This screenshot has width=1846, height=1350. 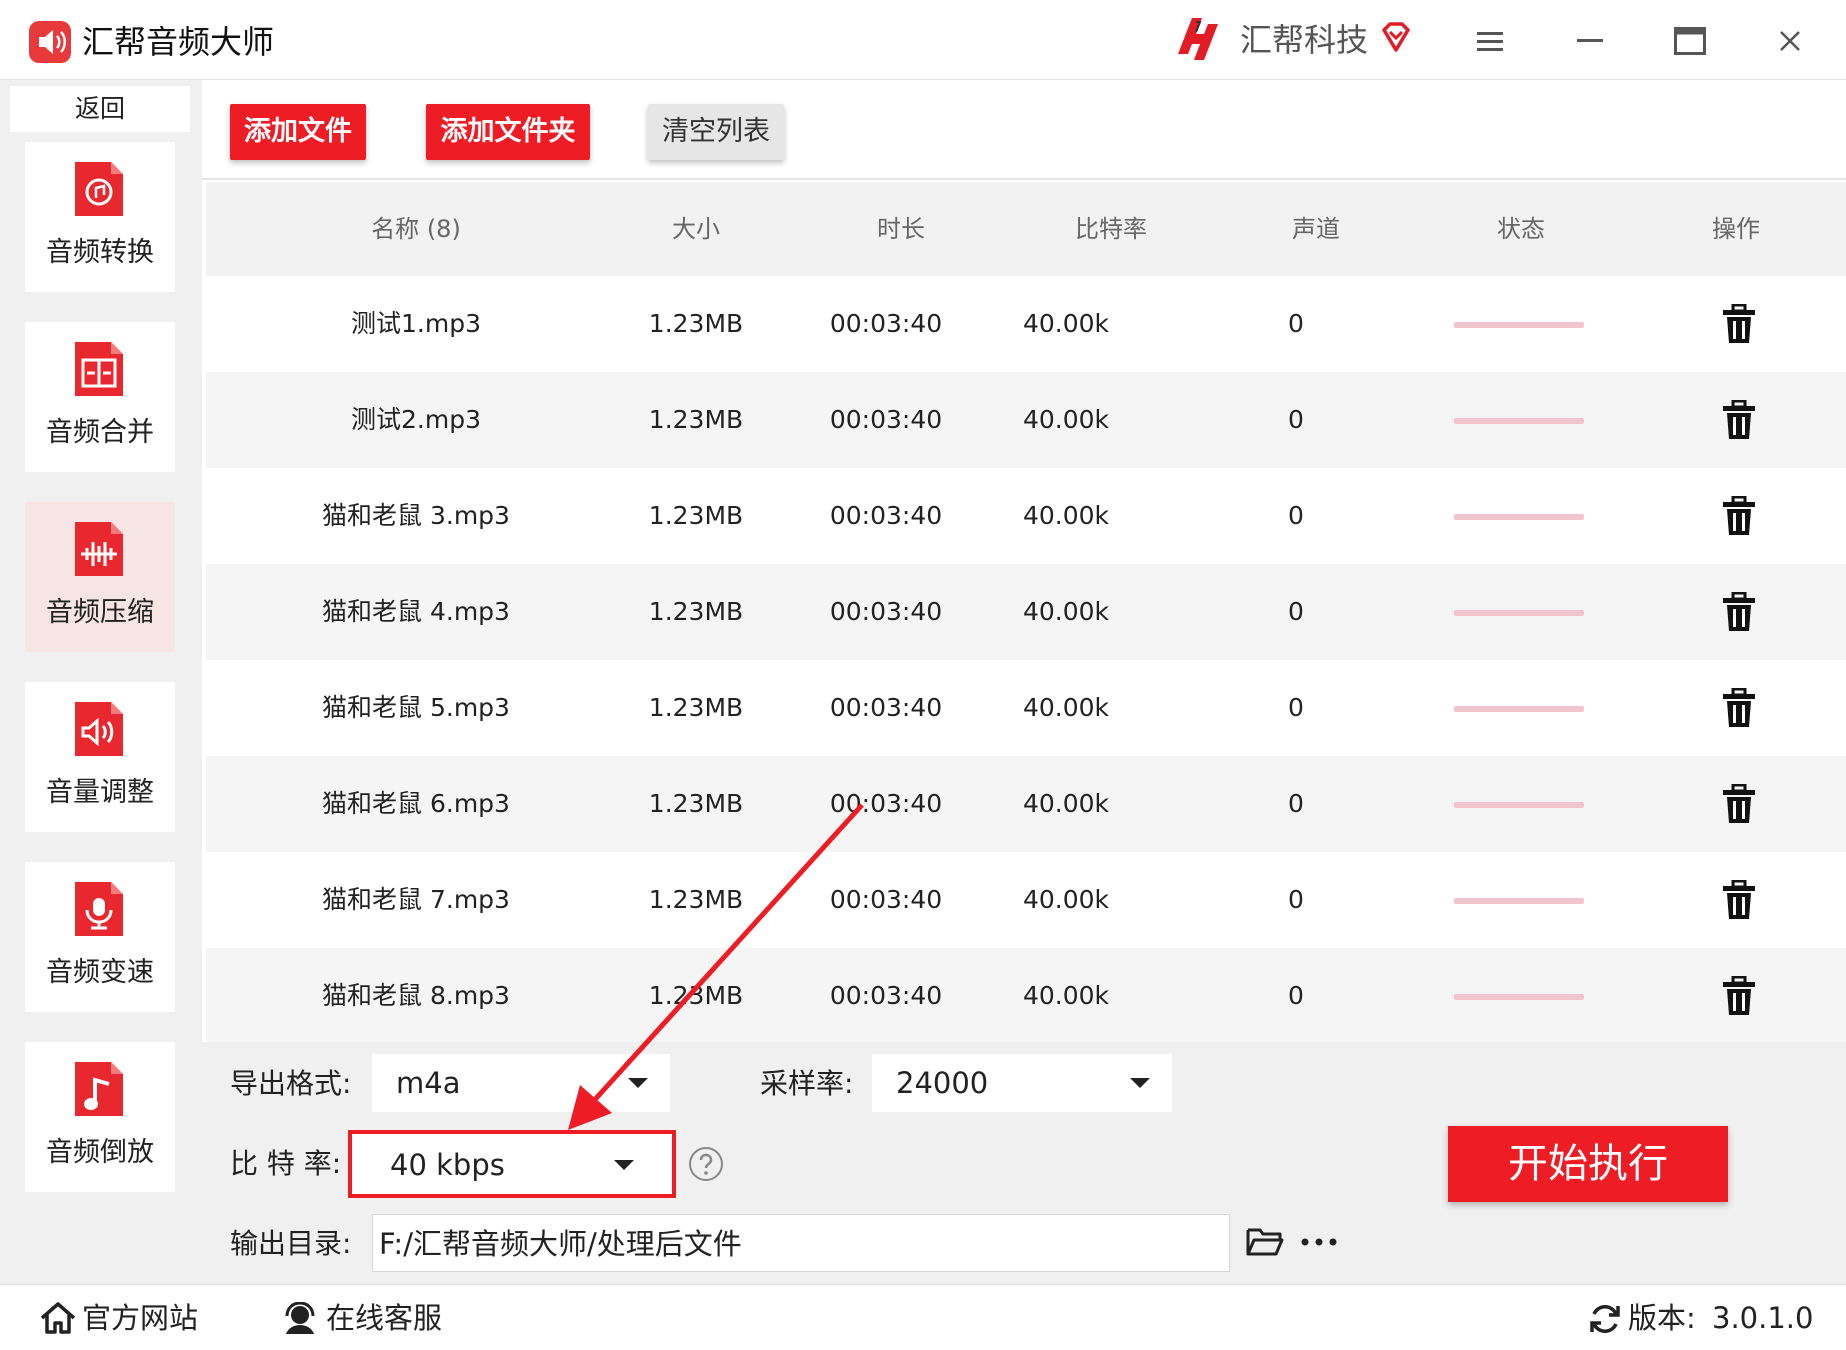 What do you see at coordinates (696, 229) in the screenshot?
I see `column-header-size: 大小` at bounding box center [696, 229].